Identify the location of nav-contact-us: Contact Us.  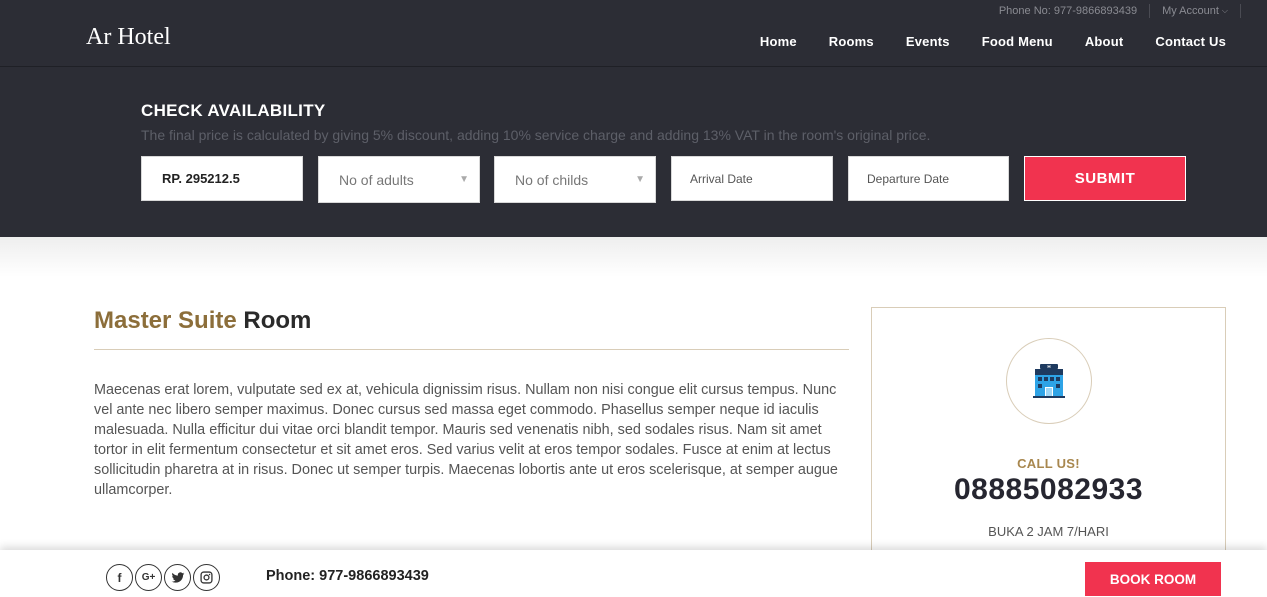
(1190, 41).